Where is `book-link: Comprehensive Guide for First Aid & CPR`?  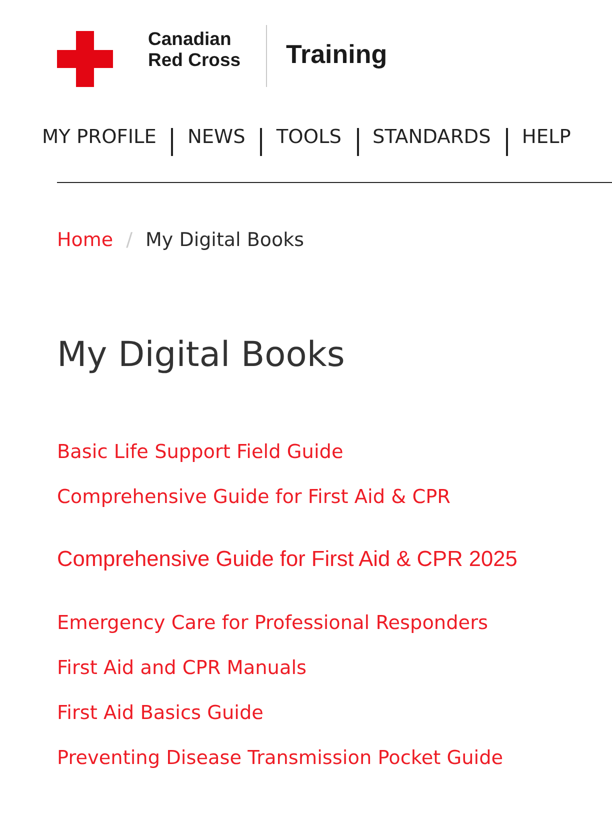 book-link: Comprehensive Guide for First Aid & CPR is located at coordinates (253, 497).